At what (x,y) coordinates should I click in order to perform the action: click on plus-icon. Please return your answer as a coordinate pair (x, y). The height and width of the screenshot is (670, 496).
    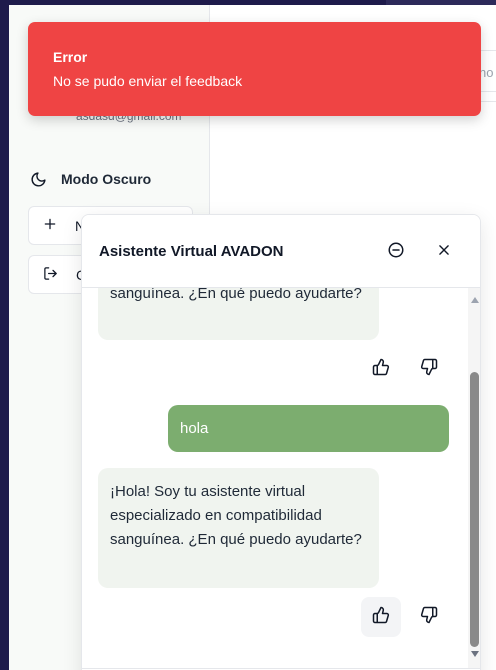
    Looking at the image, I should click on (50, 225).